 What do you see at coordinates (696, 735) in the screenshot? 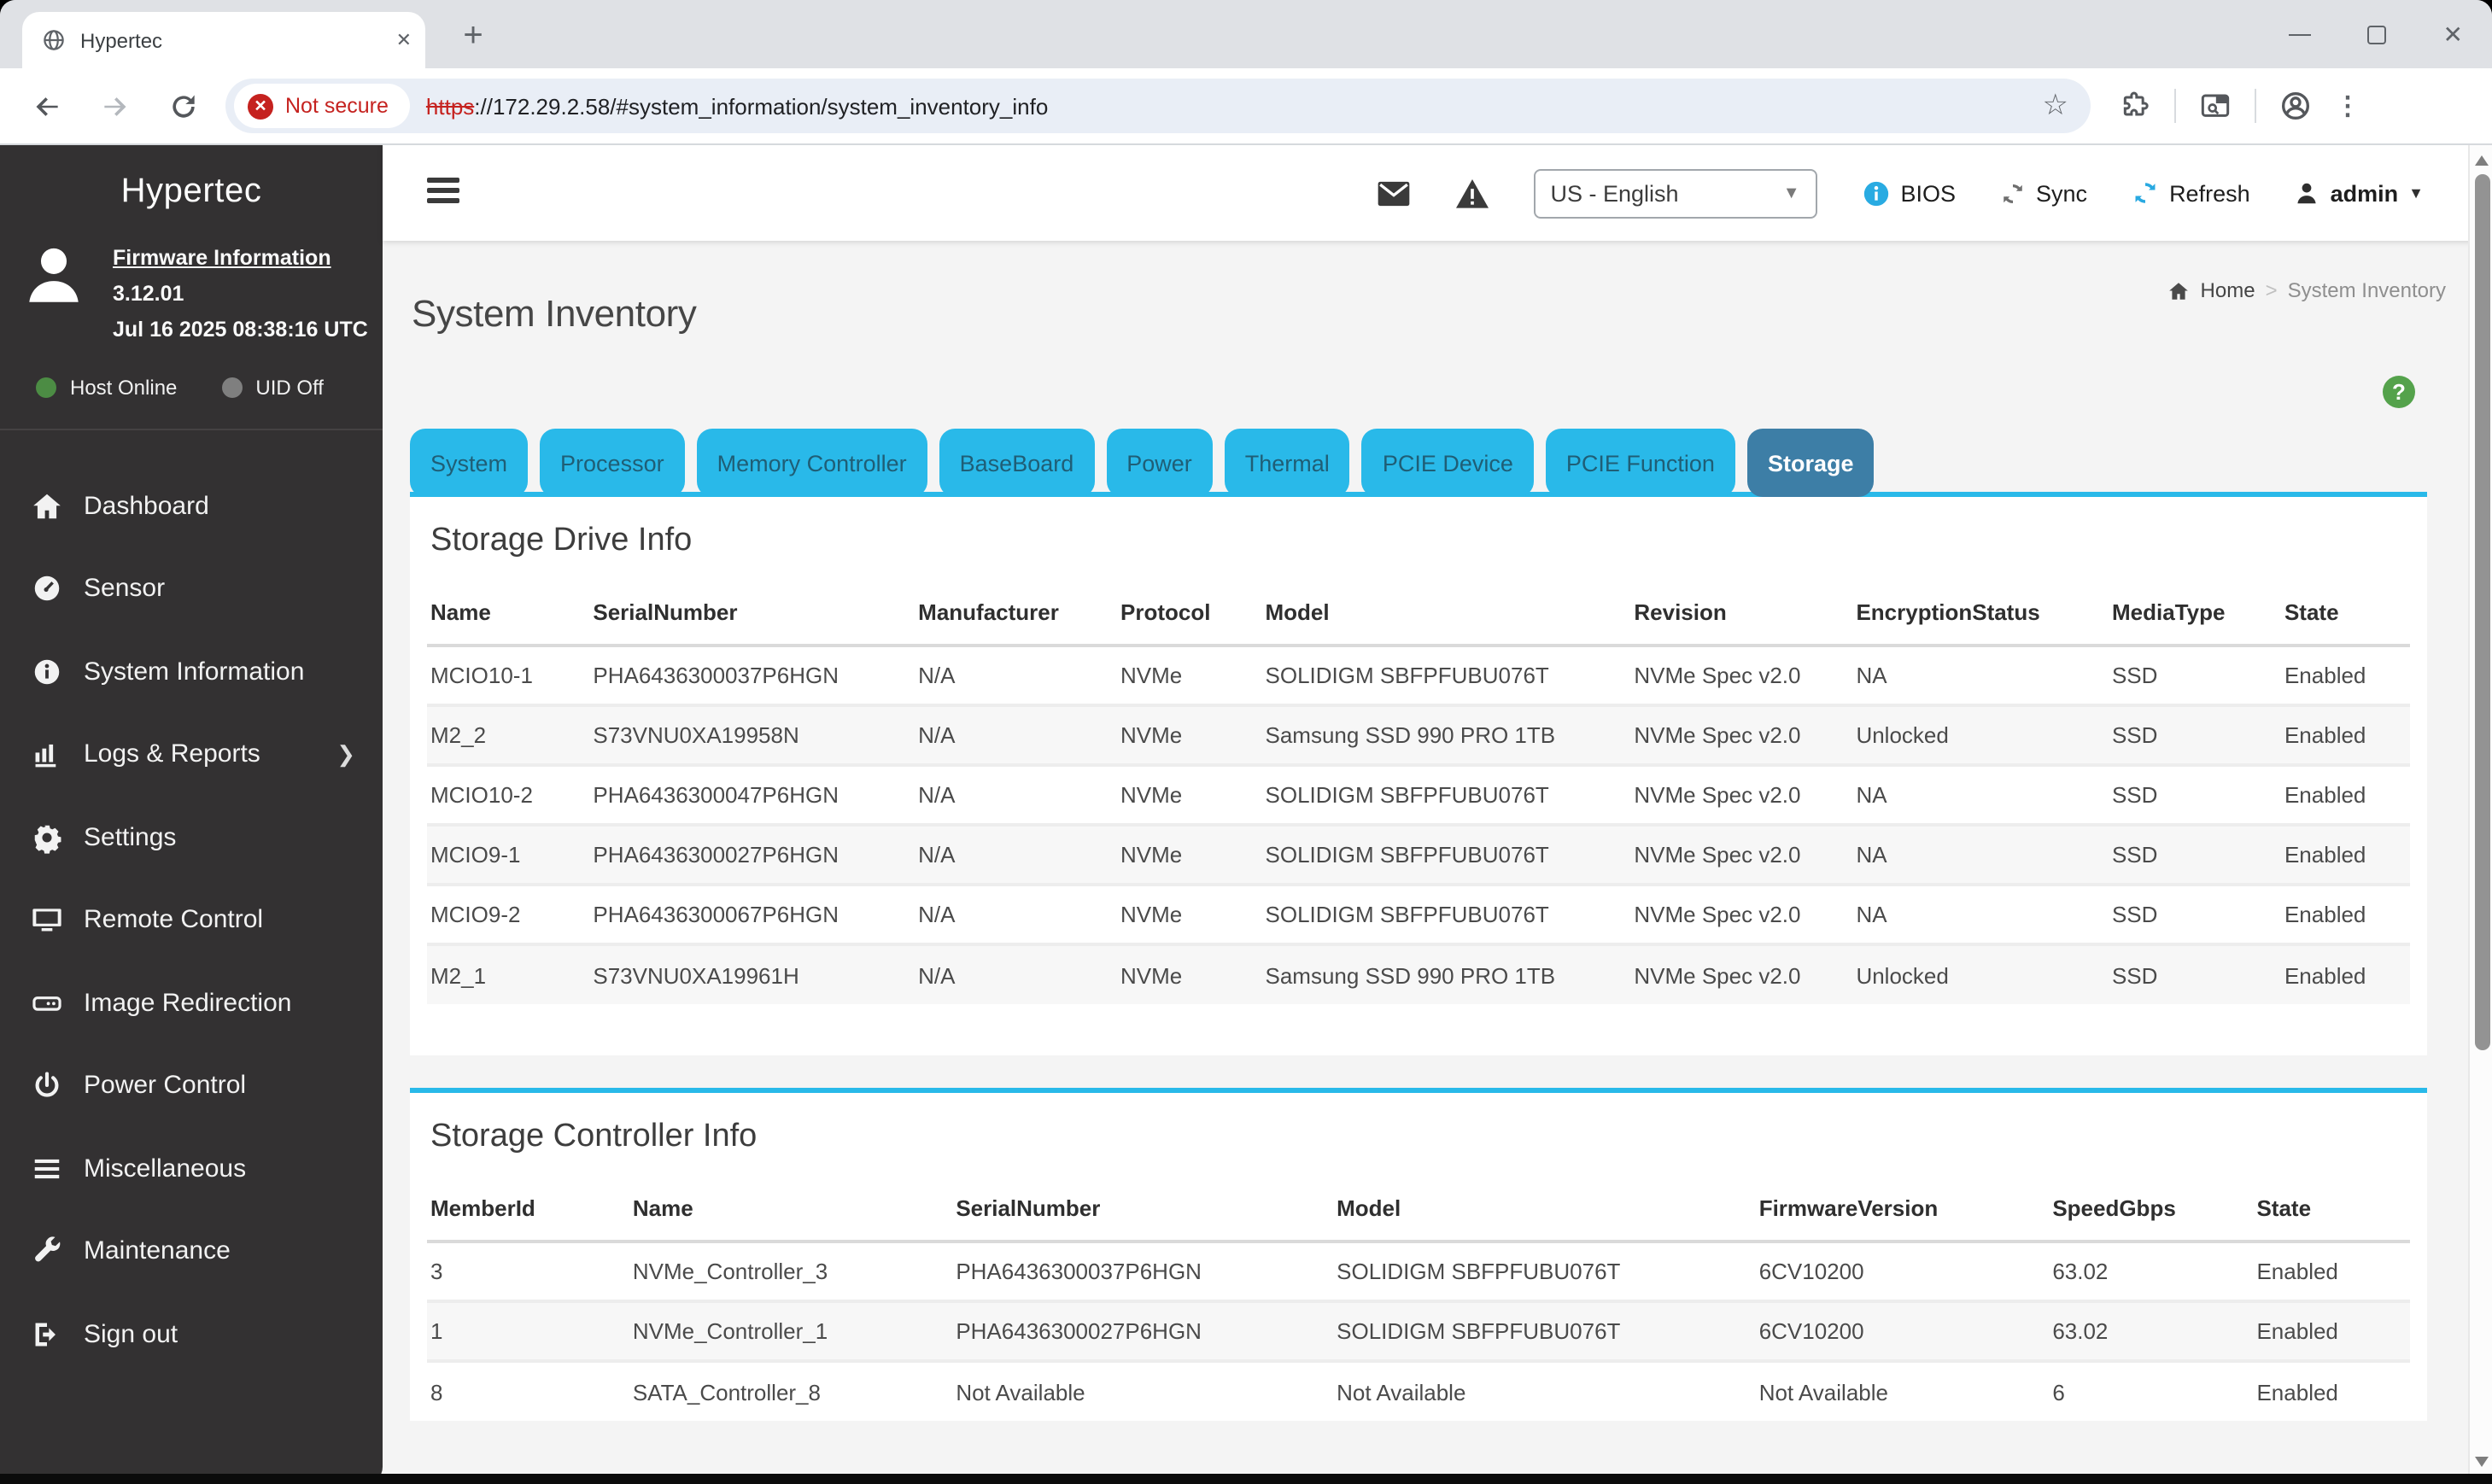
I see `table-cell: S73VNU0XA19958N` at bounding box center [696, 735].